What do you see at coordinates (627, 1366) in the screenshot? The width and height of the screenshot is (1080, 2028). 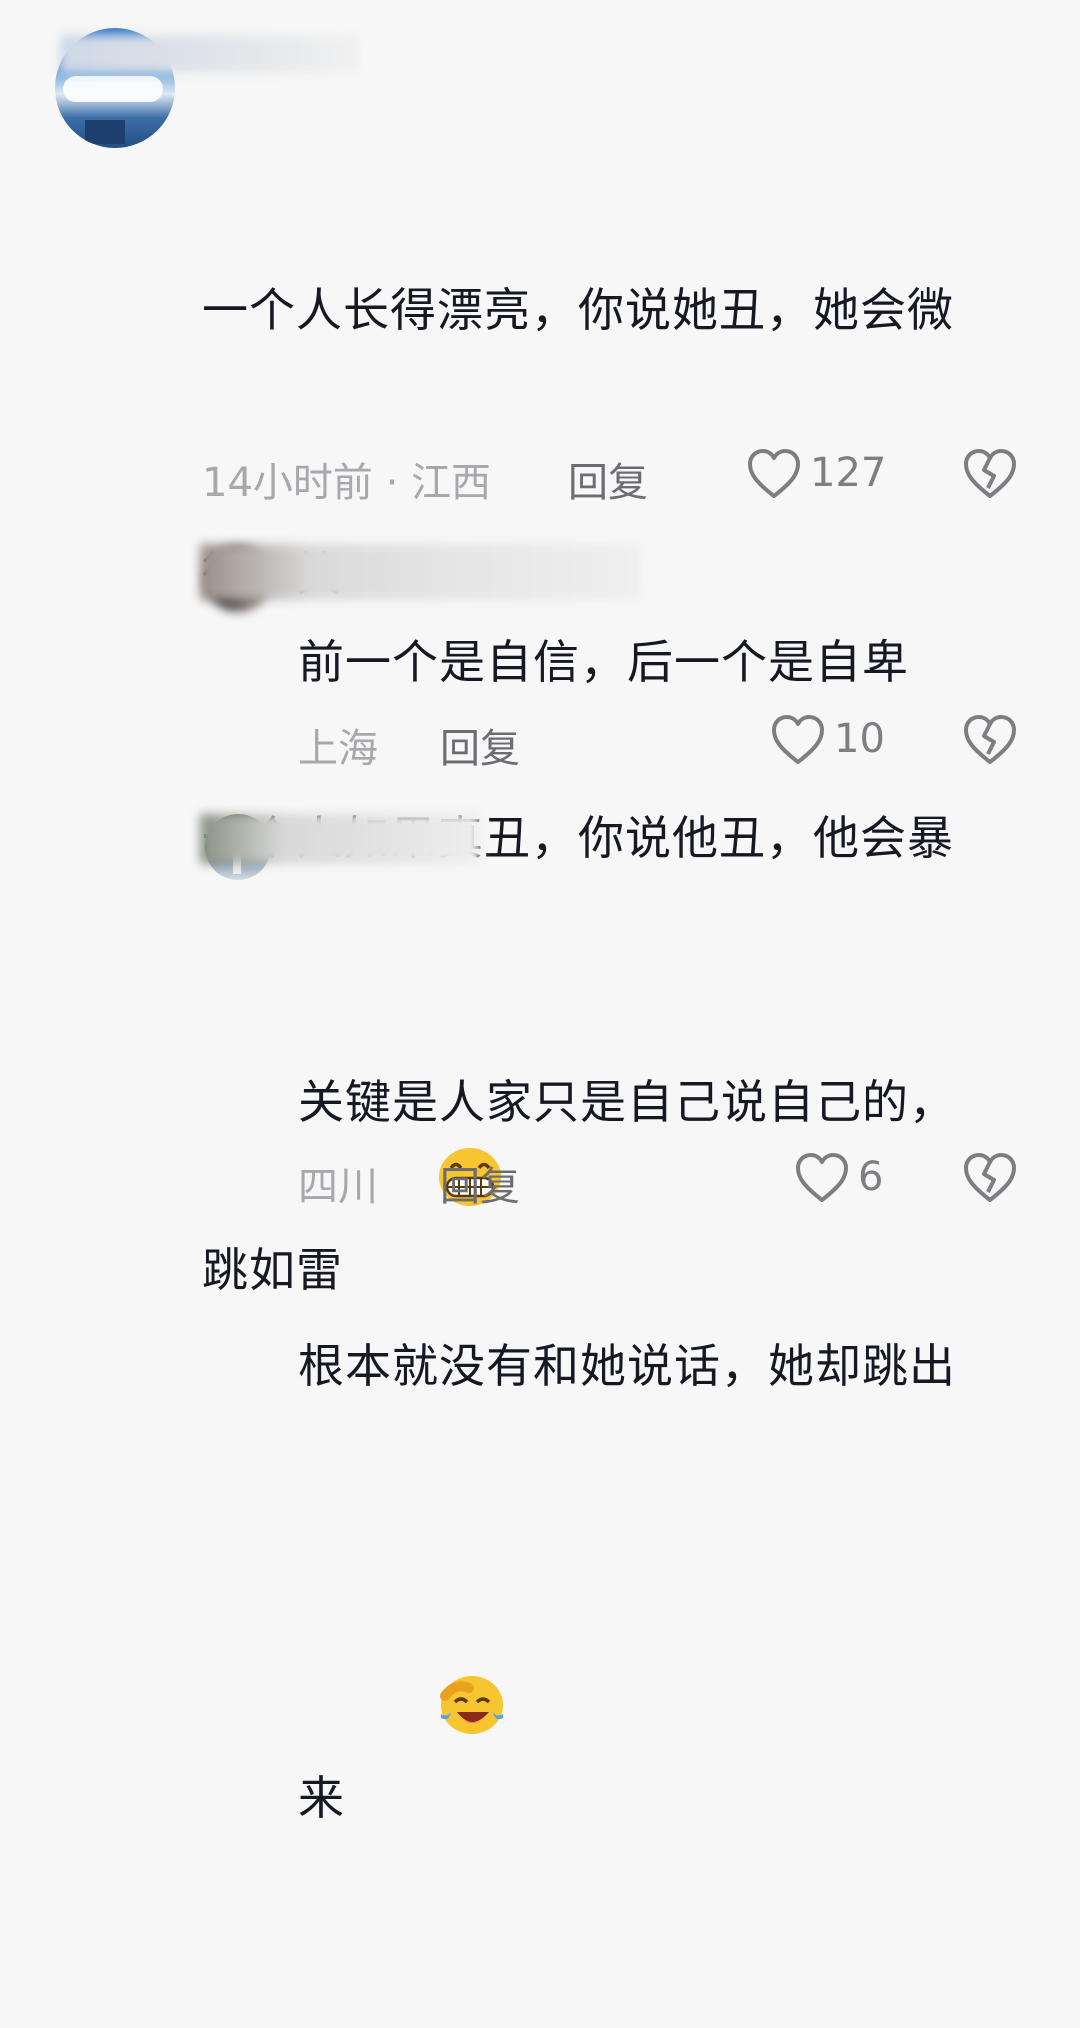 I see `comment-line: 根本就没有和她说话，她却跳出` at bounding box center [627, 1366].